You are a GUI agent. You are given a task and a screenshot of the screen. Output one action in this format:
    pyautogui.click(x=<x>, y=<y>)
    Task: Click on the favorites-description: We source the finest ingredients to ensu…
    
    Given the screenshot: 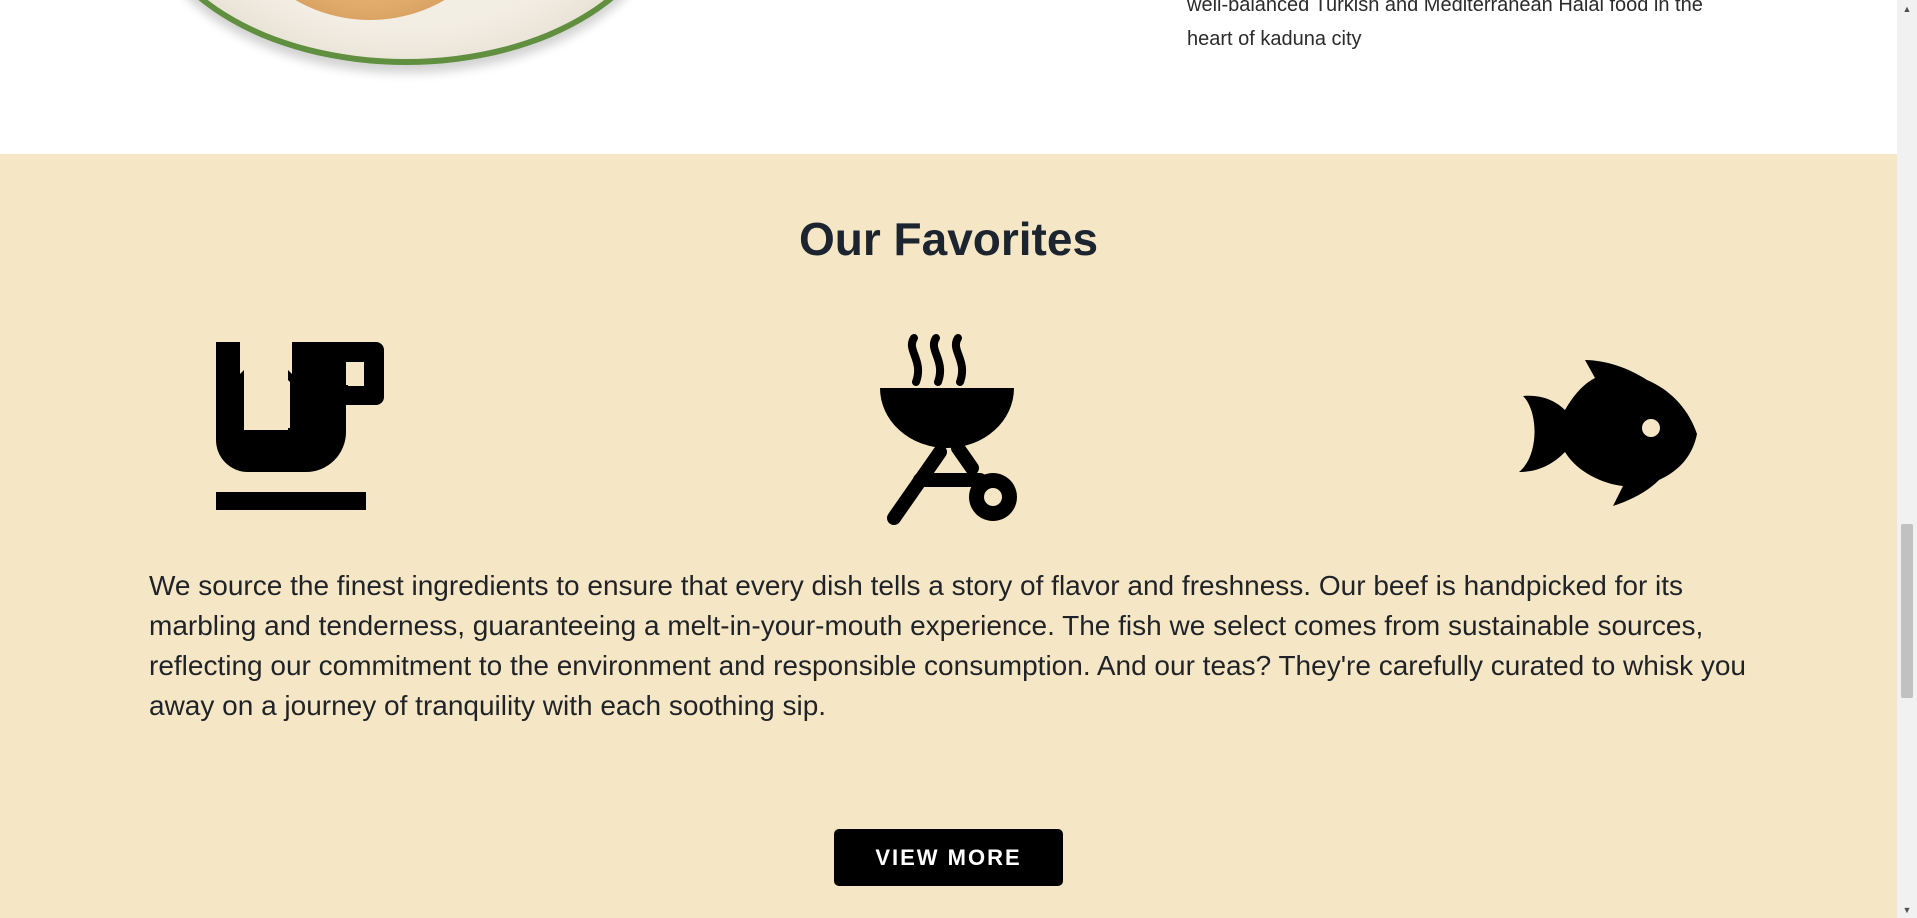 What is the action you would take?
    pyautogui.click(x=947, y=645)
    